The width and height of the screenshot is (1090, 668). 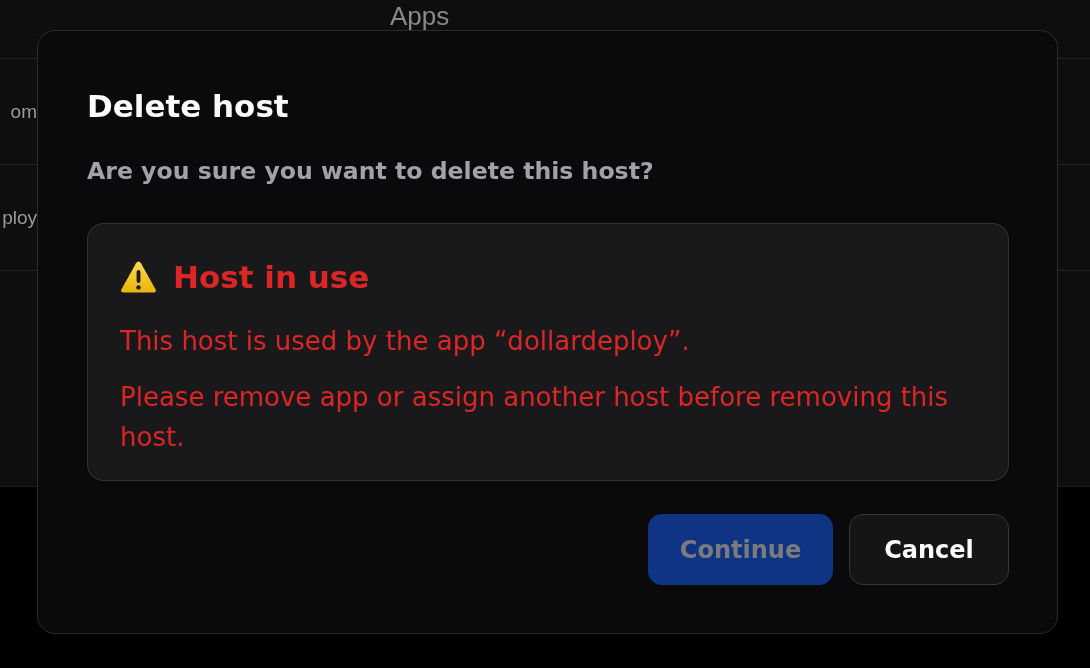 What do you see at coordinates (271, 277) in the screenshot?
I see `alert-title: Host in use` at bounding box center [271, 277].